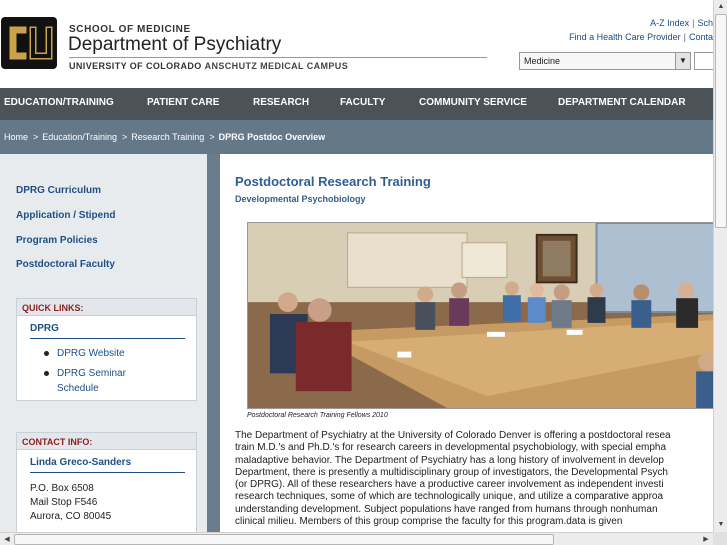  Describe the element at coordinates (57, 240) in the screenshot. I see `sidebar-link-program-policies: Program Policies` at that location.